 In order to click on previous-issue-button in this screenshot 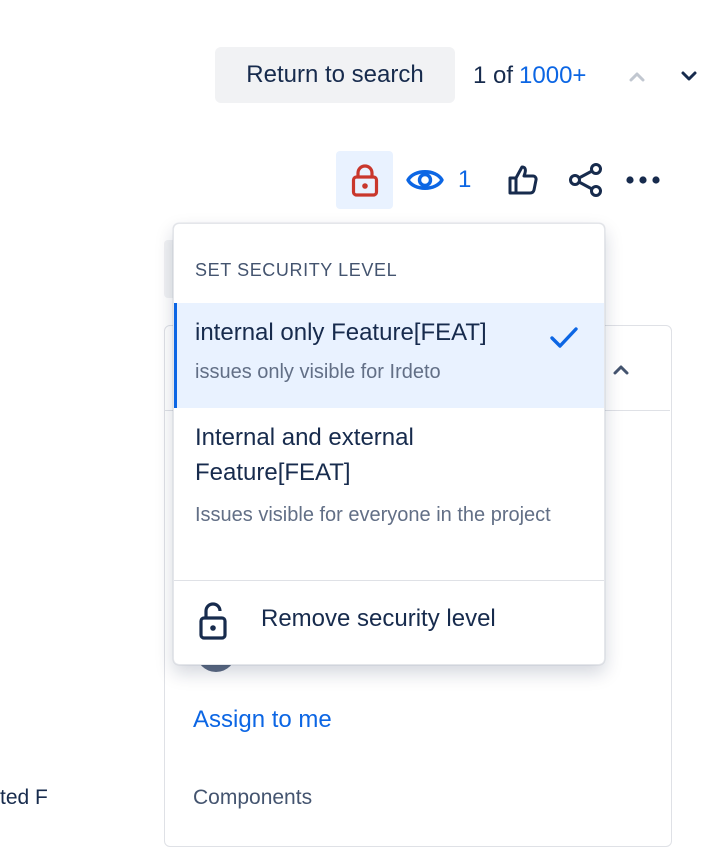, I will do `click(637, 76)`.